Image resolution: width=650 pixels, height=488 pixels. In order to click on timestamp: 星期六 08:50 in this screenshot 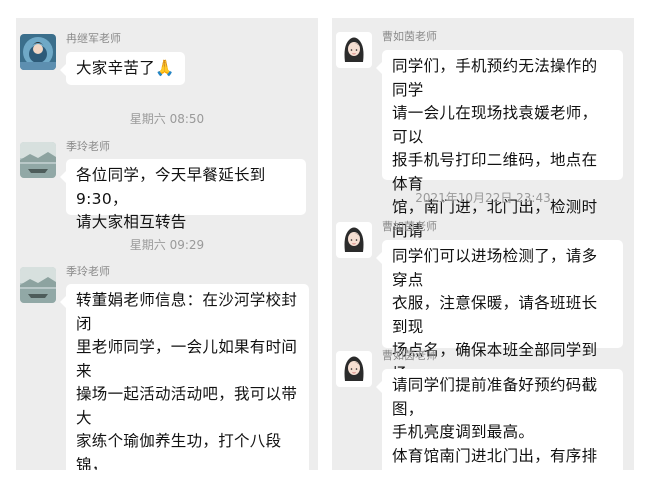, I will do `click(167, 119)`.